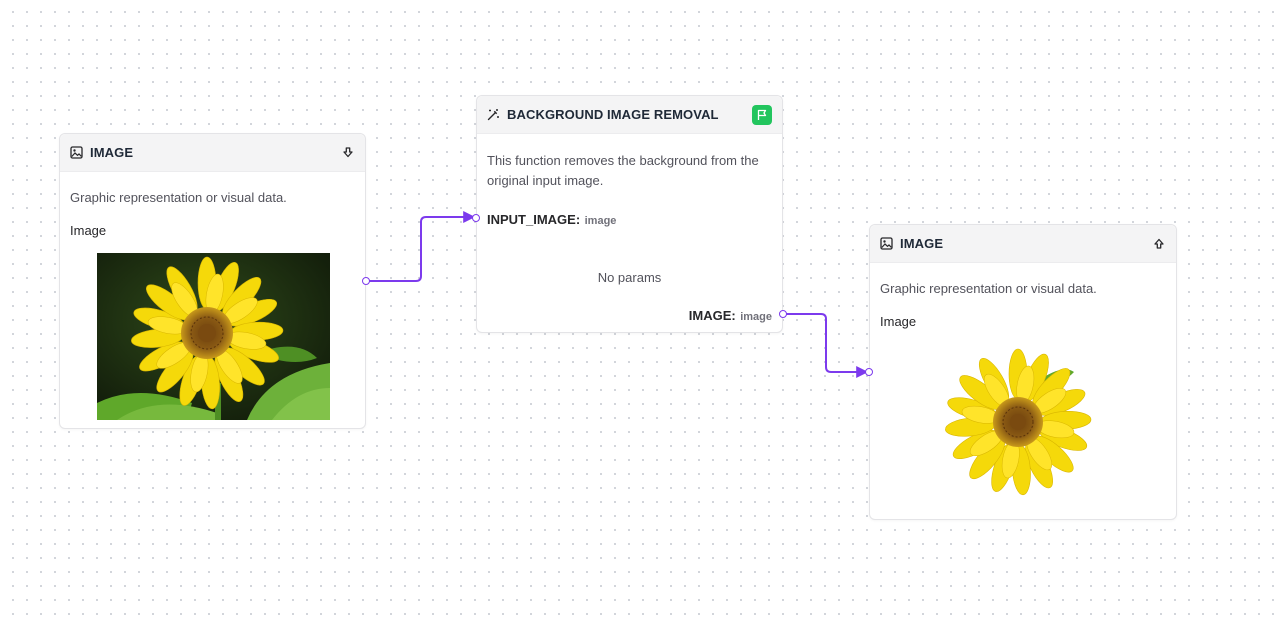 The image size is (1280, 618). What do you see at coordinates (213, 336) in the screenshot?
I see `sunflower-photo` at bounding box center [213, 336].